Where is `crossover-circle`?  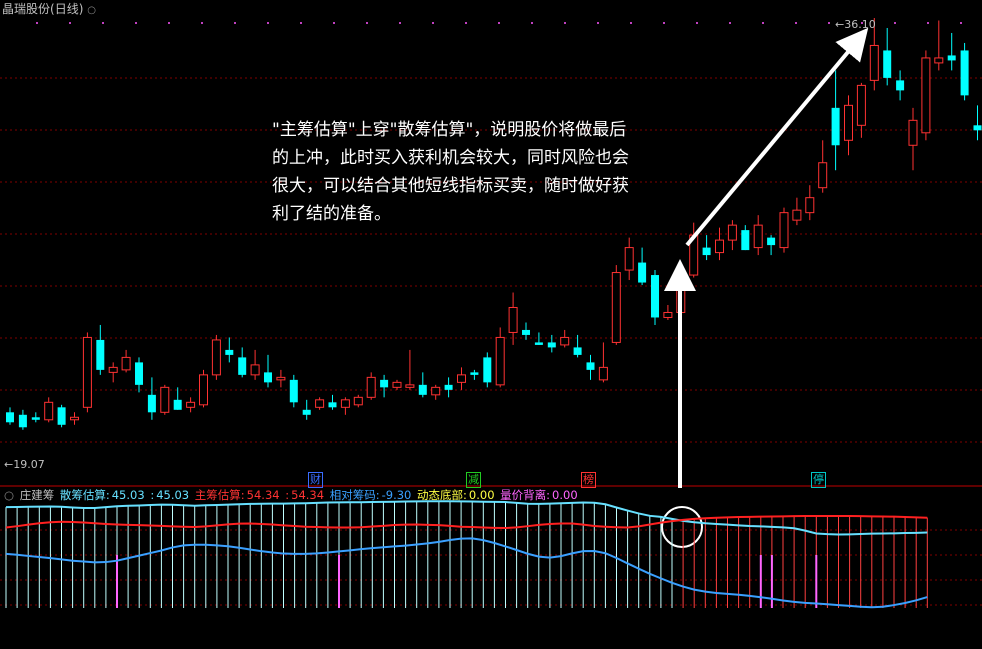
crossover-circle is located at coordinates (682, 527).